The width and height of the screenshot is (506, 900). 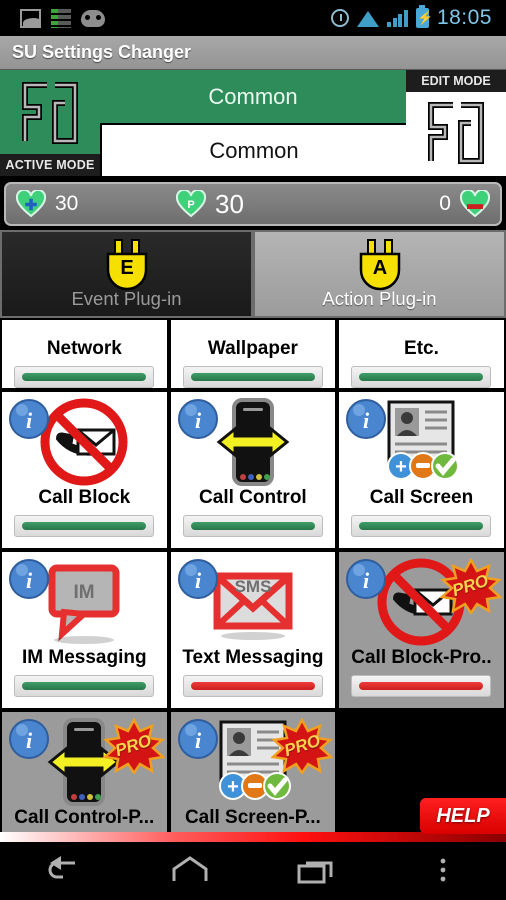 I want to click on plugin-row: Network Wallpaper Etc., so click(x=253, y=354).